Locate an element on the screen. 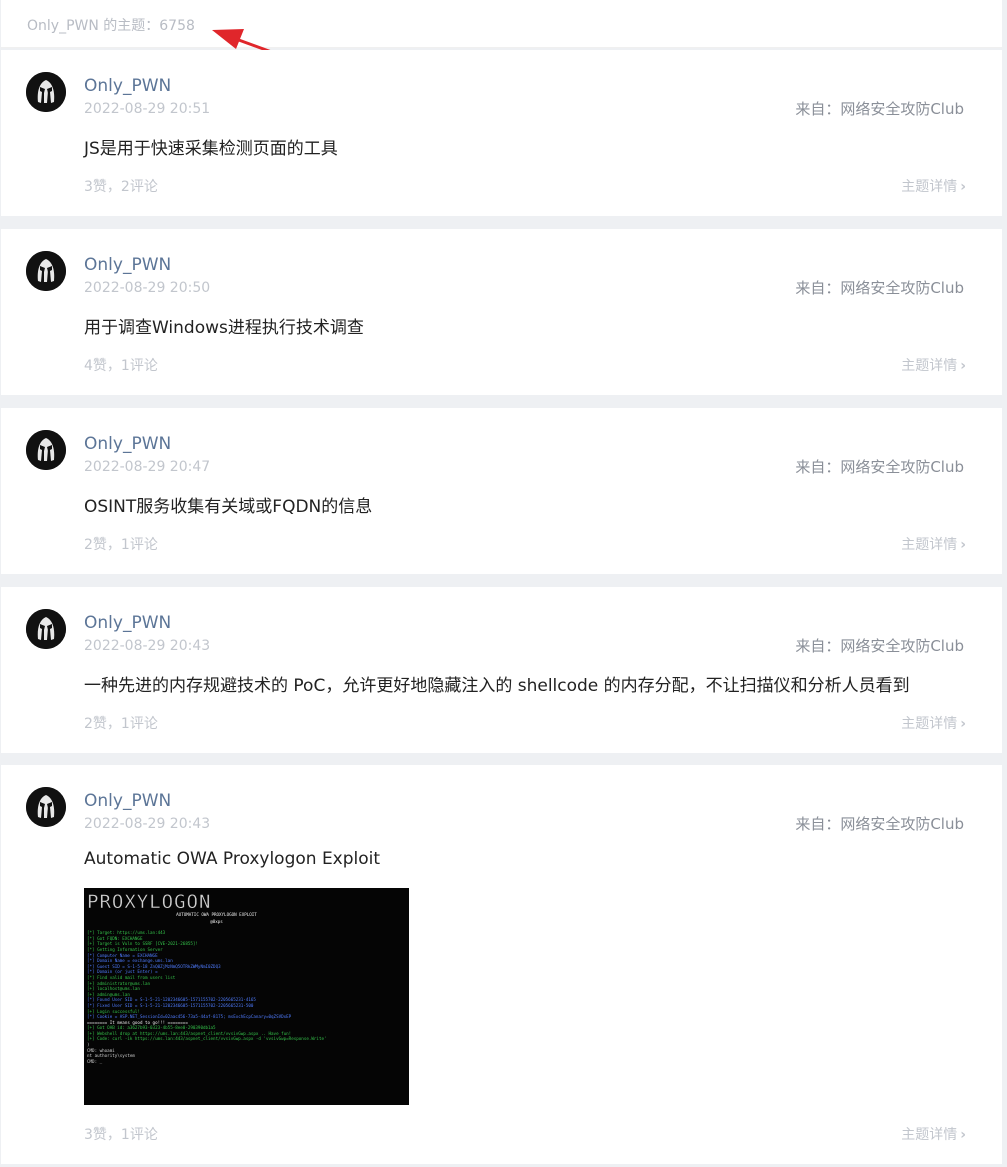  post-content: Automatic OWA Proxylogon Exploit is located at coordinates (232, 859).